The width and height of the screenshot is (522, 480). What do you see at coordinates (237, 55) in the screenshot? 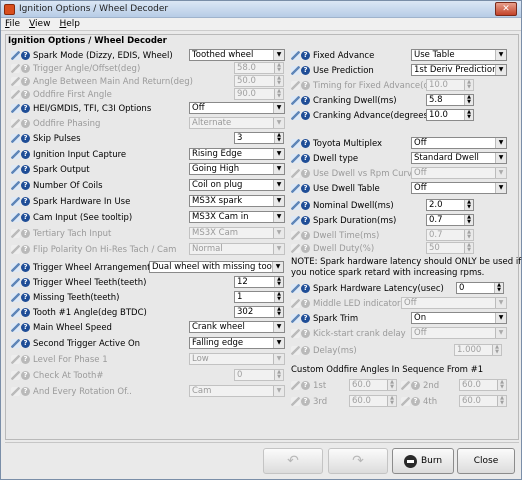
I see `left-spark-mode-dizzy-edis-wheel-select: Toothed wheel ▼` at bounding box center [237, 55].